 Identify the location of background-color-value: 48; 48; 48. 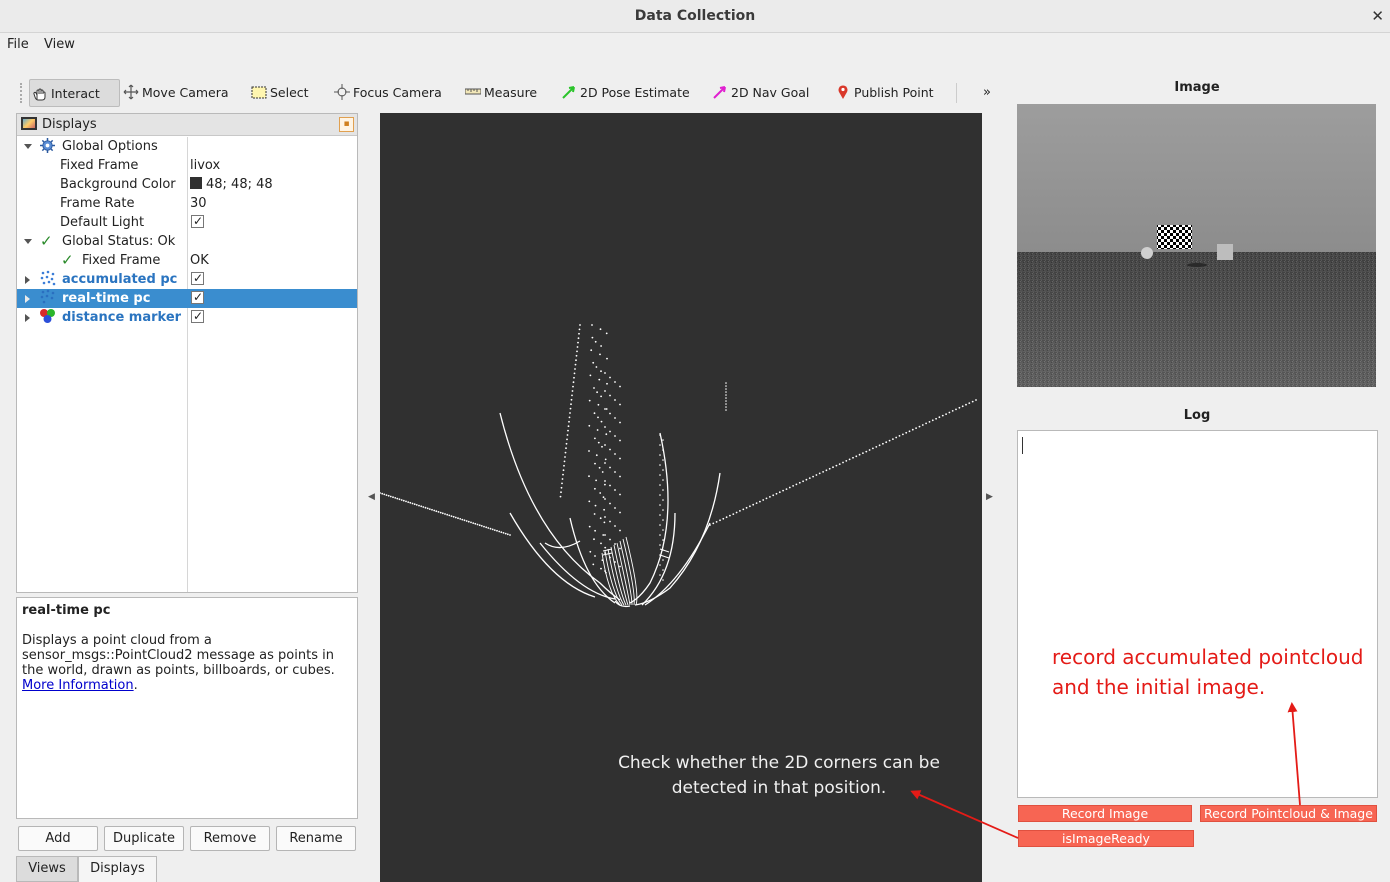
(231, 184).